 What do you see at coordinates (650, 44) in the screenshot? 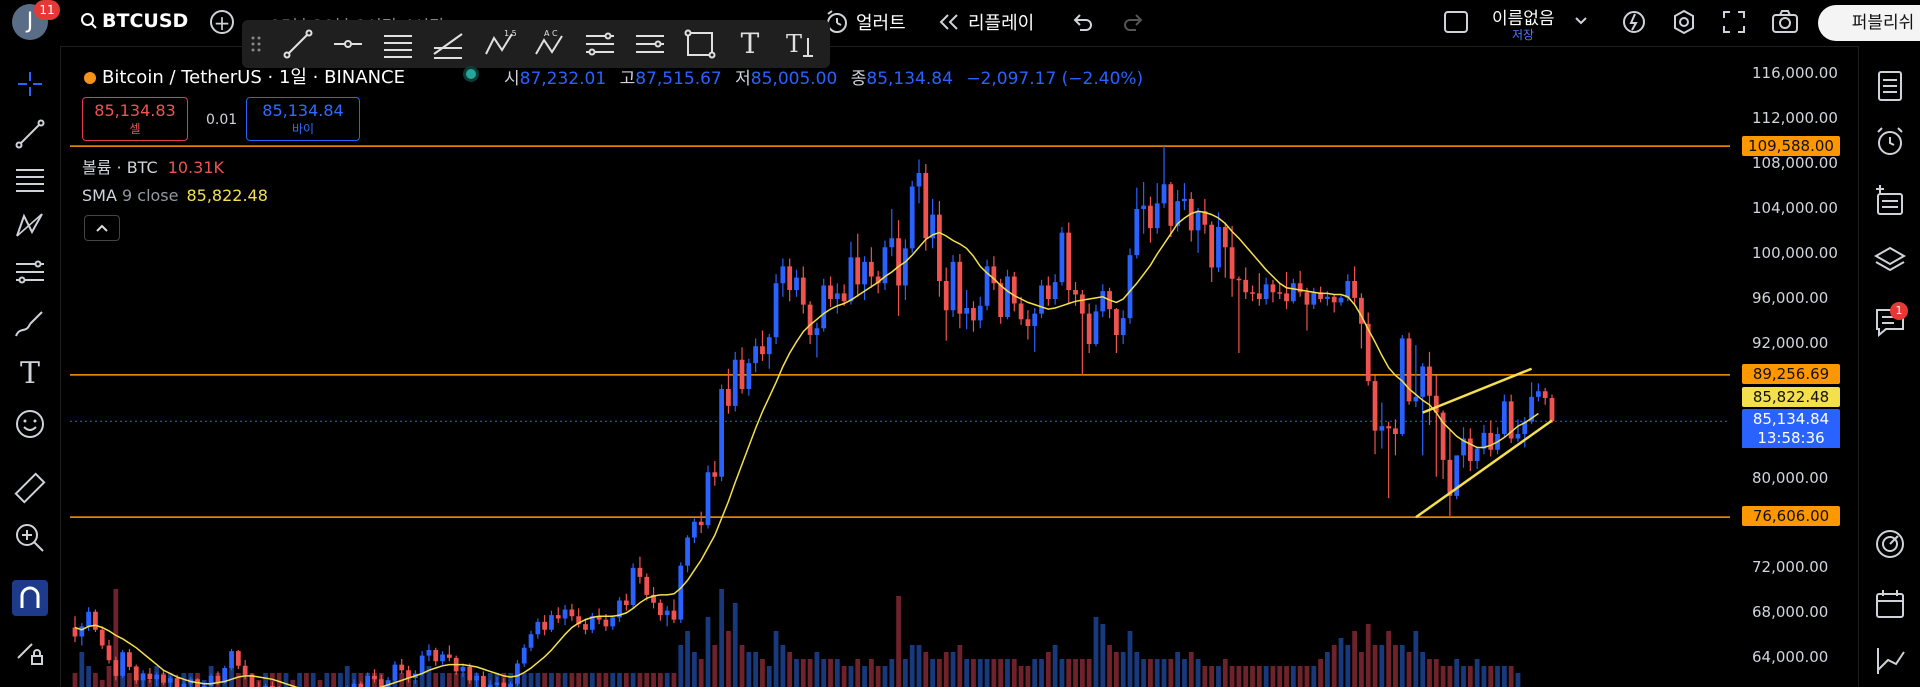
I see `date-range-icon` at bounding box center [650, 44].